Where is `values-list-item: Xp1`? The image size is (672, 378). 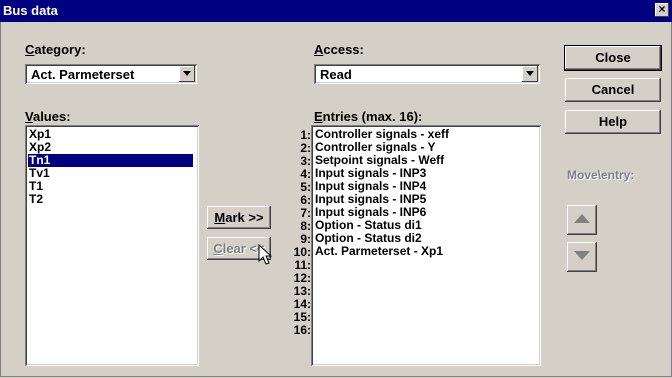 values-list-item: Xp1 is located at coordinates (110, 134).